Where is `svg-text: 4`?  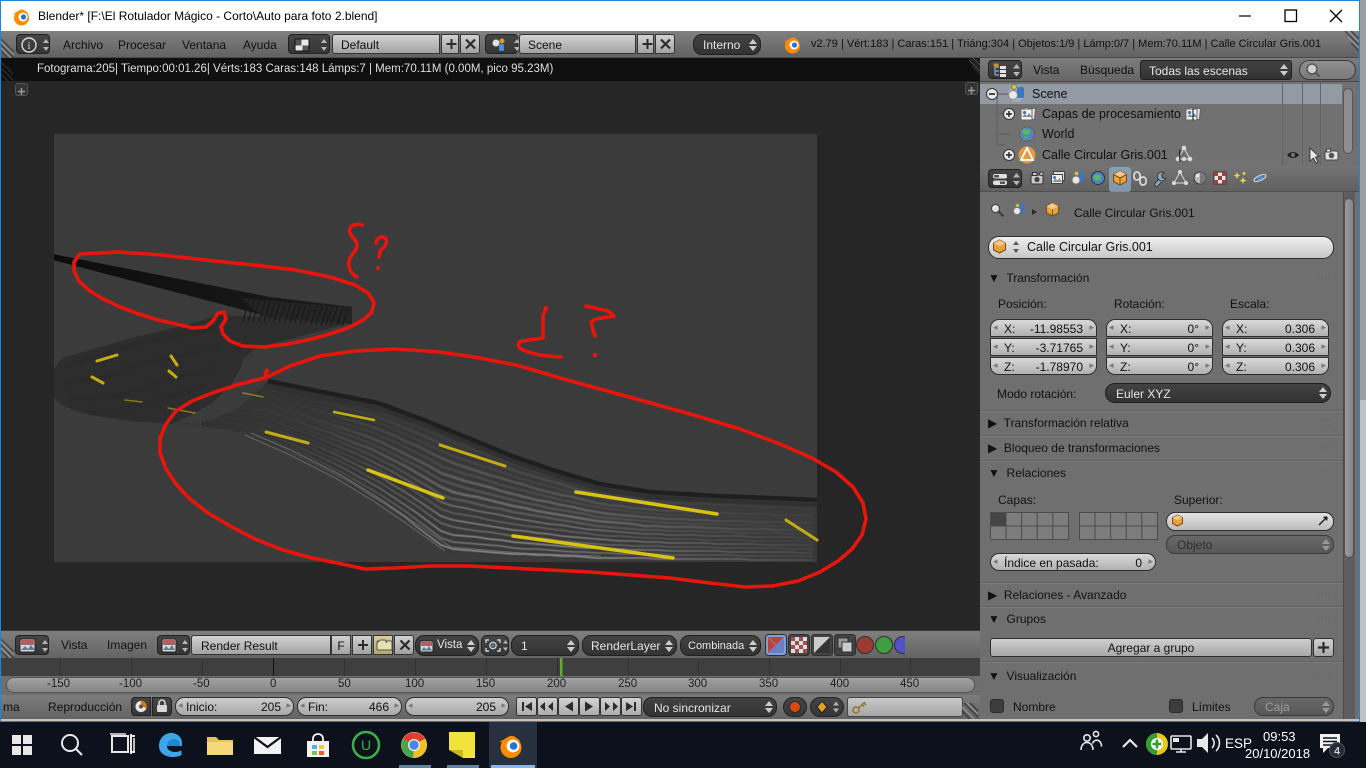 svg-text: 4 is located at coordinates (1337, 752).